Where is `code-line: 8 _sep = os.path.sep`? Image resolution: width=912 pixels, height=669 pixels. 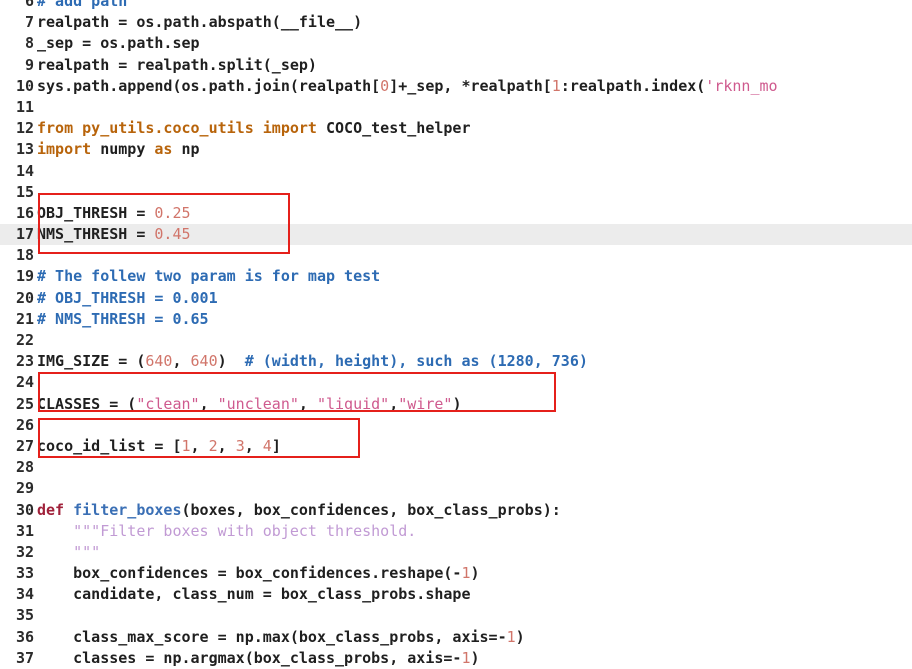
code-line: 8 _sep = os.path.sep is located at coordinates (456, 43).